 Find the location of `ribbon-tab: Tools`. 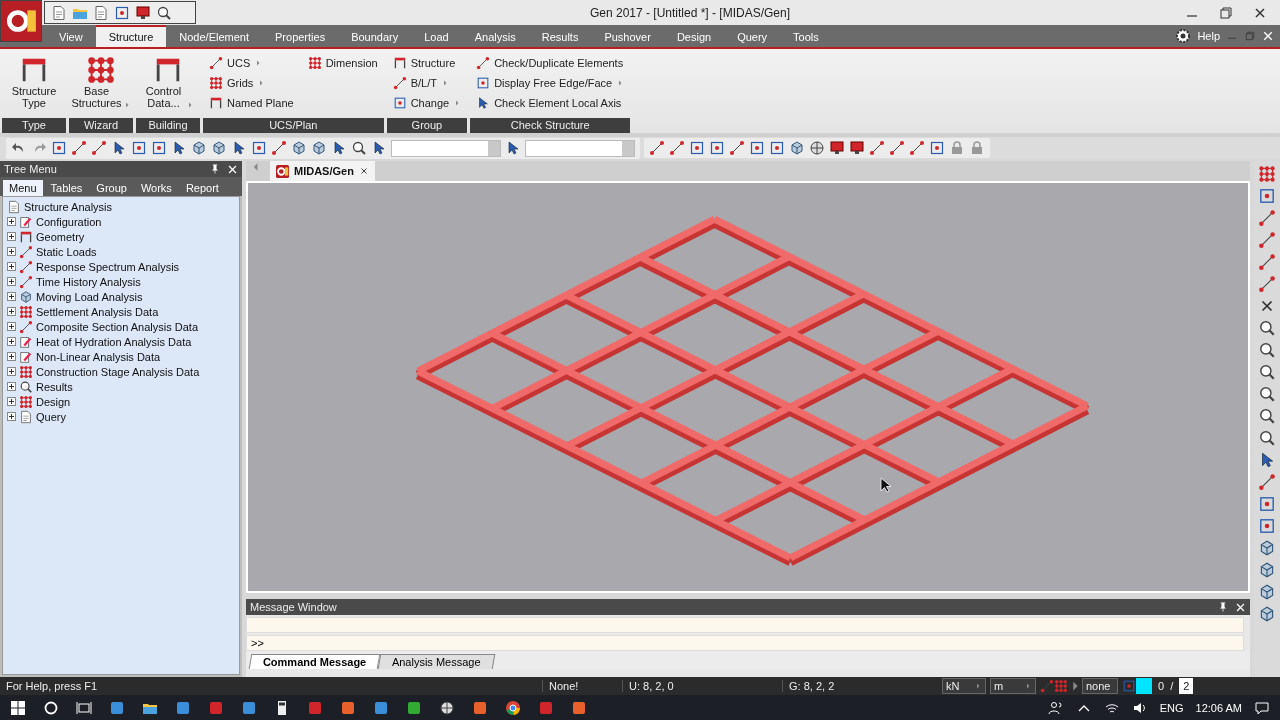

ribbon-tab: Tools is located at coordinates (806, 36).